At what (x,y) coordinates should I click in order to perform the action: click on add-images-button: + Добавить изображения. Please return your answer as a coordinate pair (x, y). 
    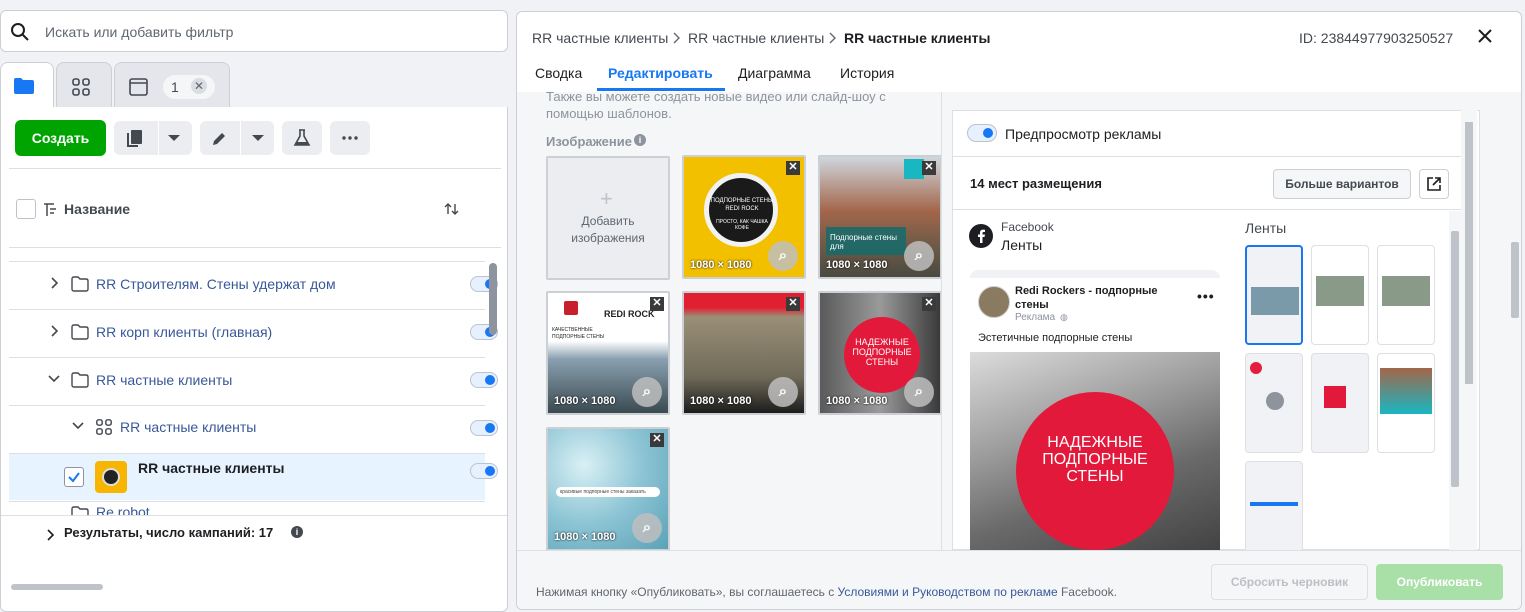
    Looking at the image, I should click on (608, 218).